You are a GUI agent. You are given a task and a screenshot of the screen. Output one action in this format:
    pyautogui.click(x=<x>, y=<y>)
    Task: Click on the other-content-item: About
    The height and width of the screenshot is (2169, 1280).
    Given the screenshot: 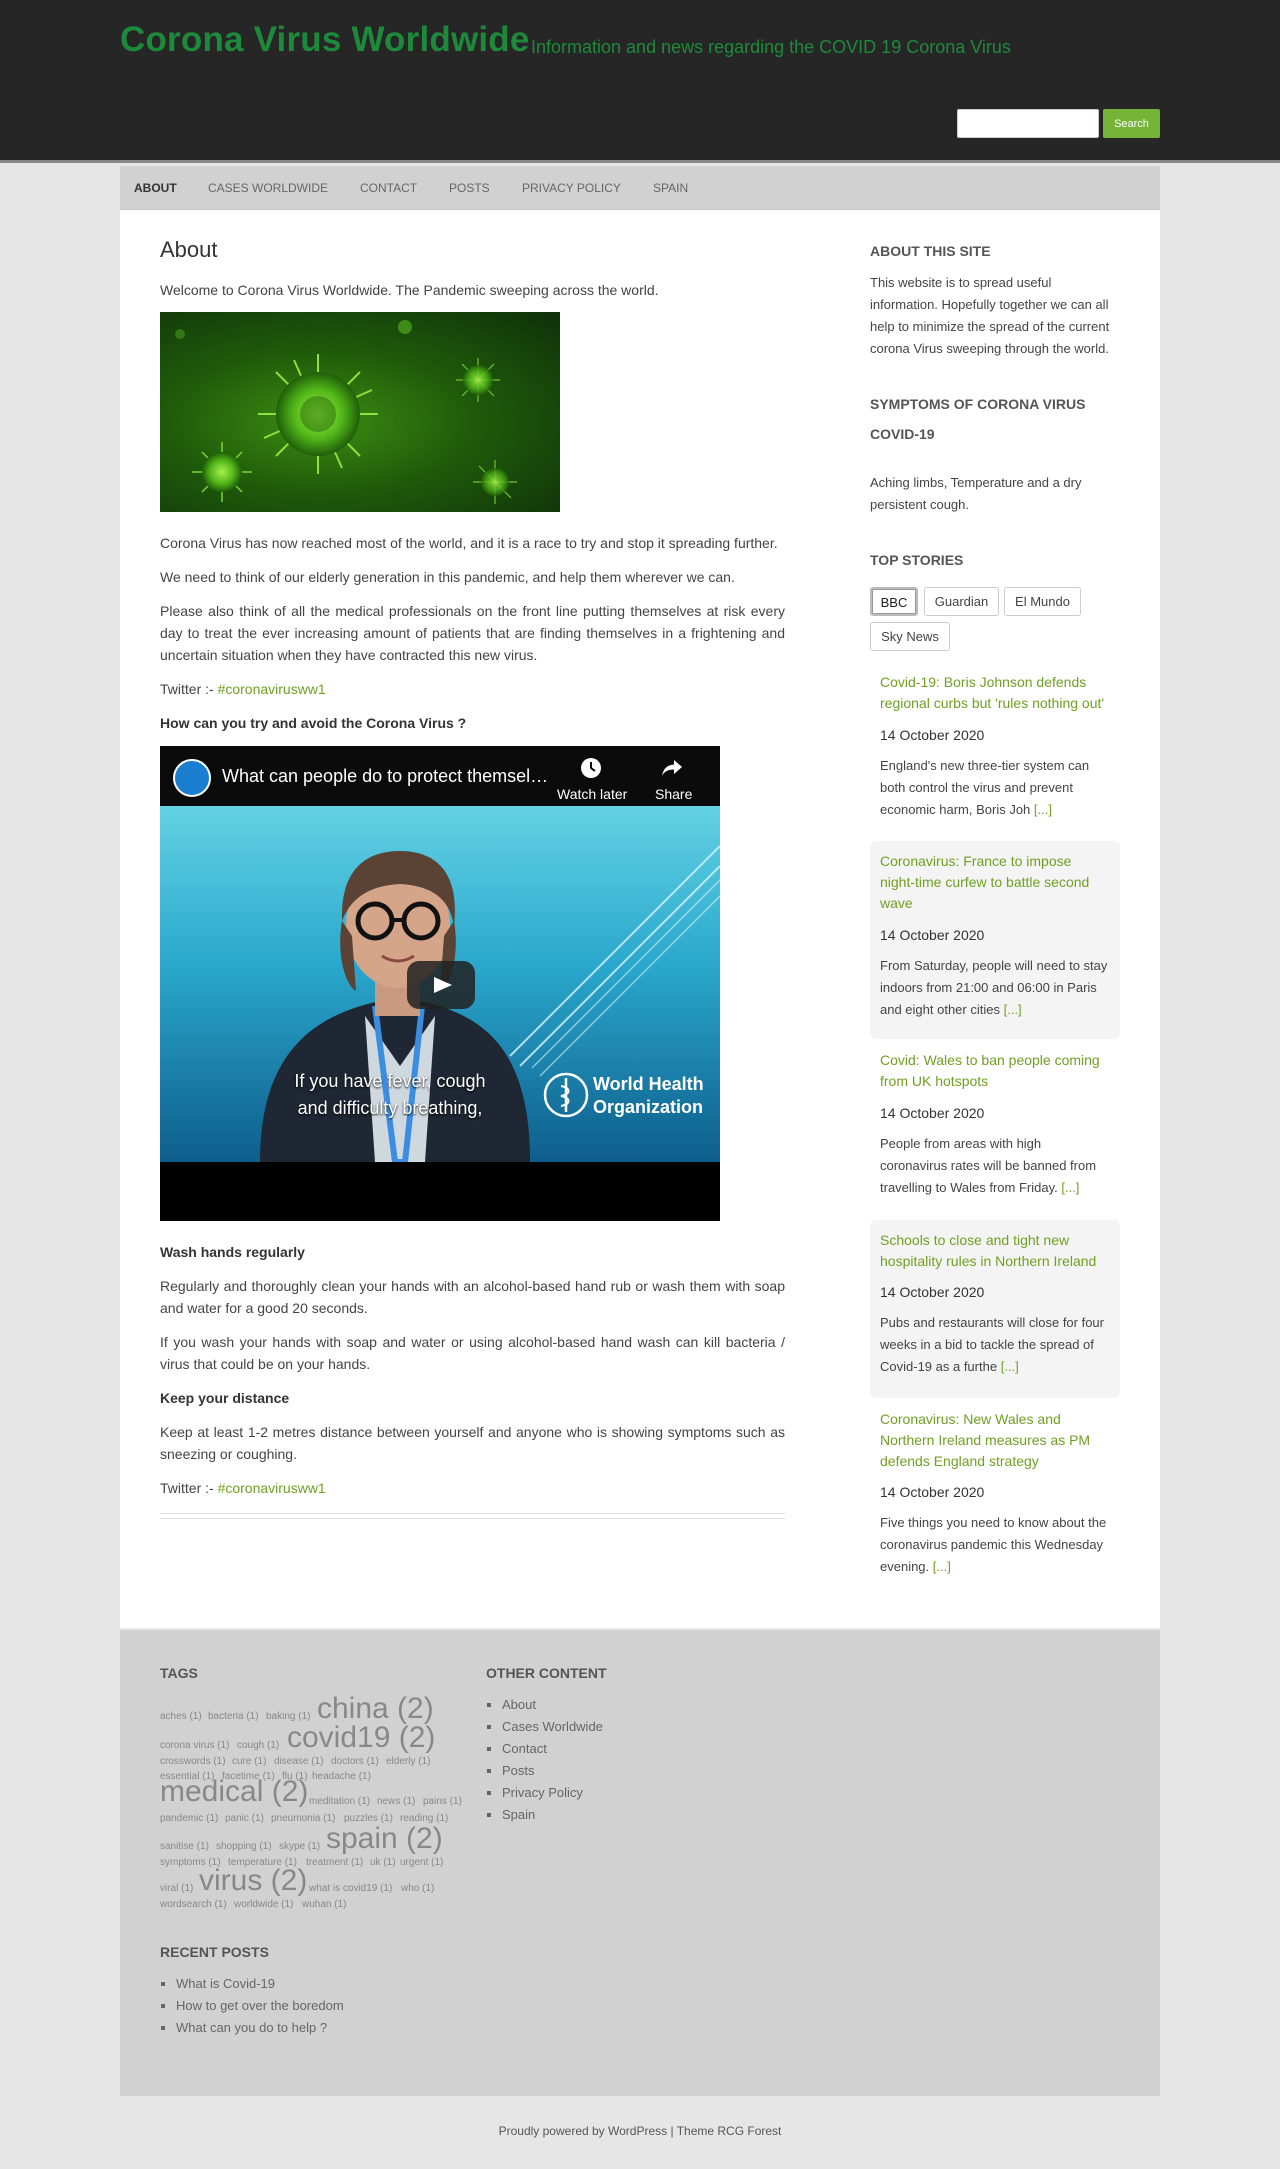 What is the action you would take?
    pyautogui.click(x=552, y=1705)
    